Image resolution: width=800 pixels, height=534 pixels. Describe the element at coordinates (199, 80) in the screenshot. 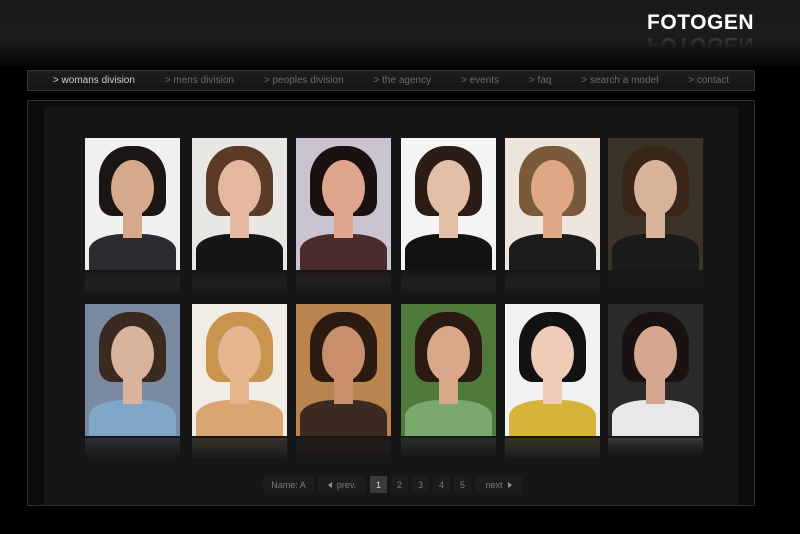

I see `nav-mens-division: > mens division` at that location.